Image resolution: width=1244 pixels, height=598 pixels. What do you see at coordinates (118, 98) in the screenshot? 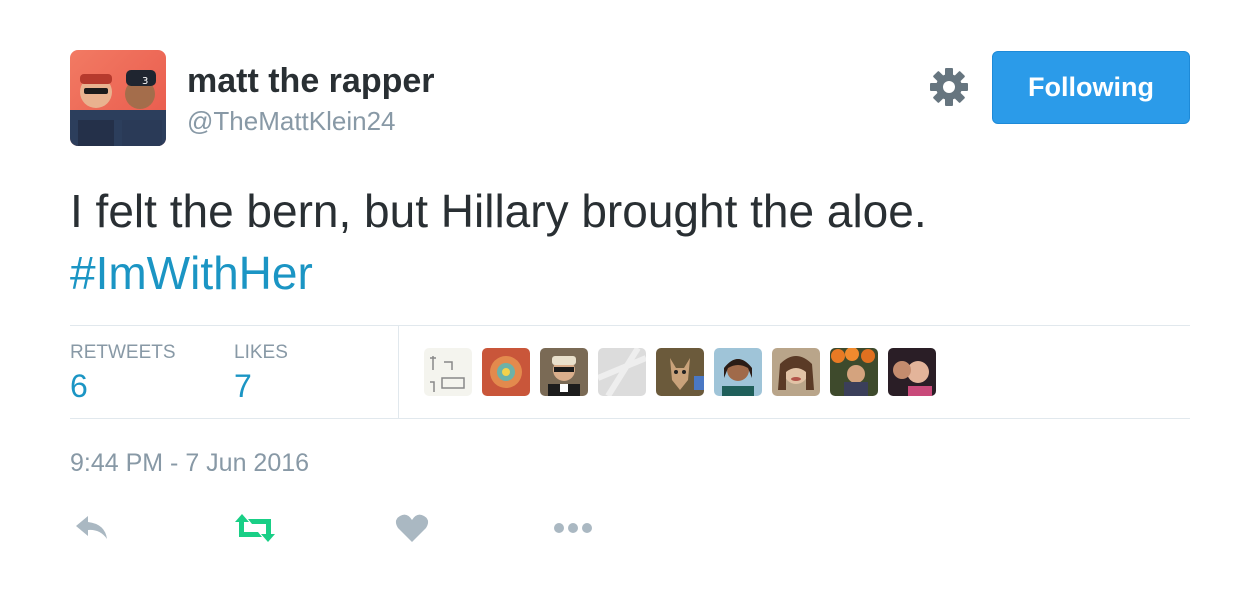
I see `user-avatar: 3` at bounding box center [118, 98].